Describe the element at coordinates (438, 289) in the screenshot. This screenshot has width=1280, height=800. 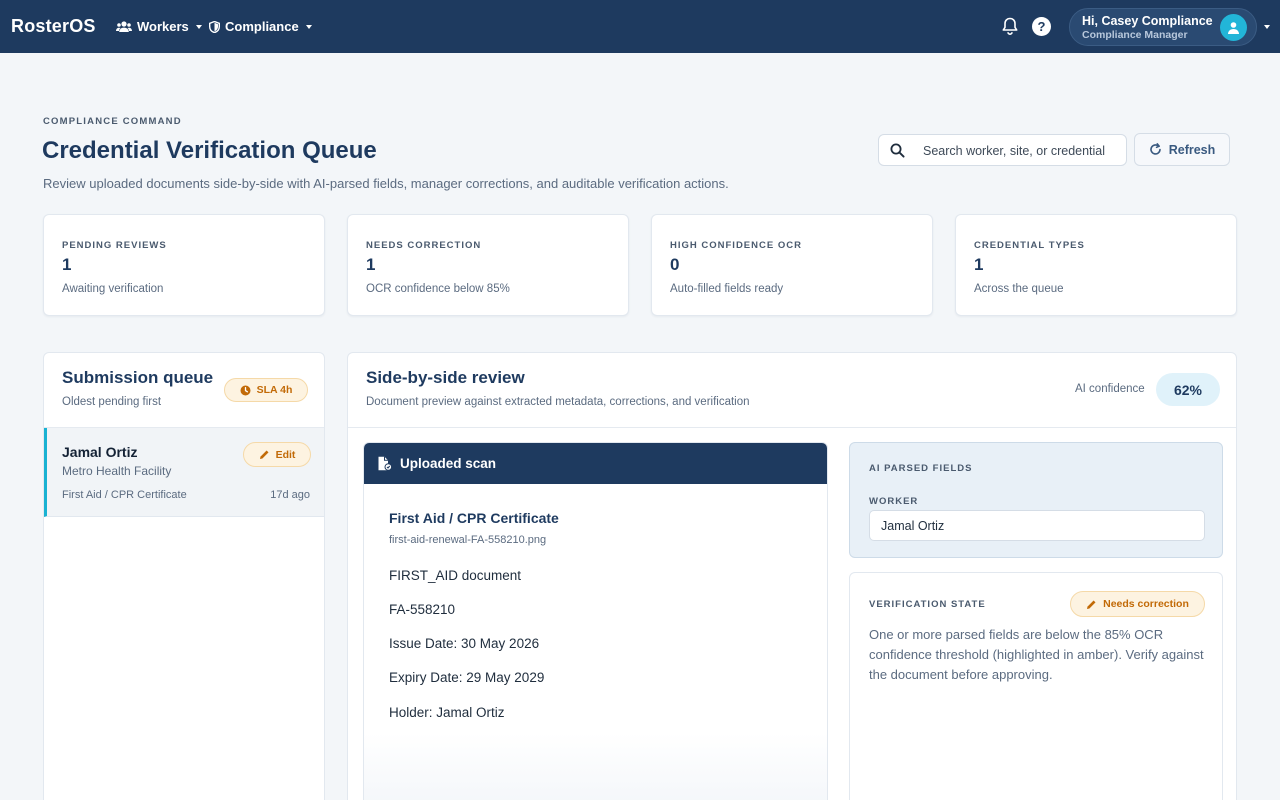
I see `stat-note: OCR confidence below 85%` at that location.